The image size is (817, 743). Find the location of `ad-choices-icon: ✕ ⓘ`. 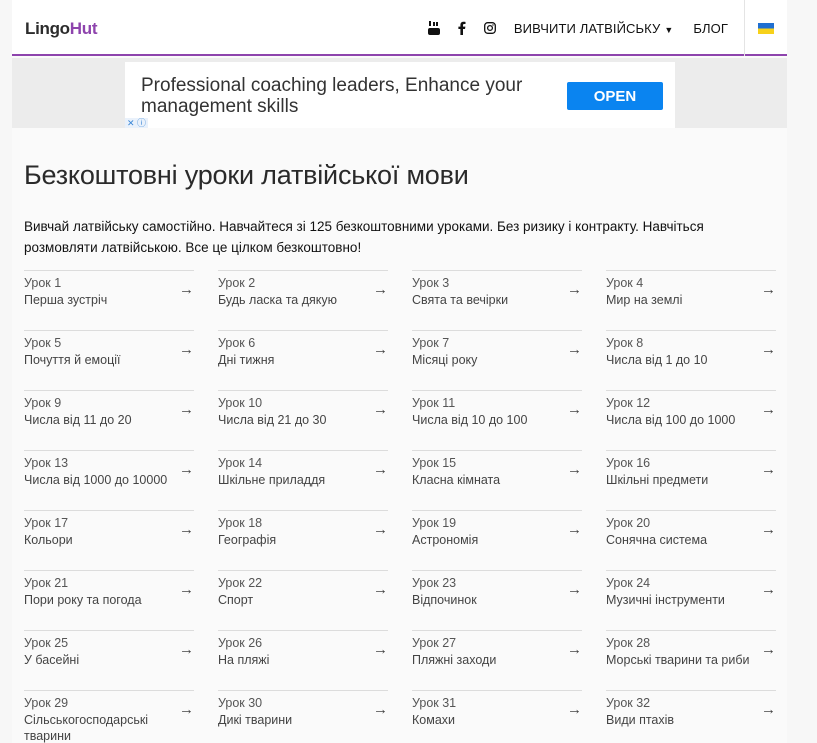

ad-choices-icon: ✕ ⓘ is located at coordinates (137, 123).